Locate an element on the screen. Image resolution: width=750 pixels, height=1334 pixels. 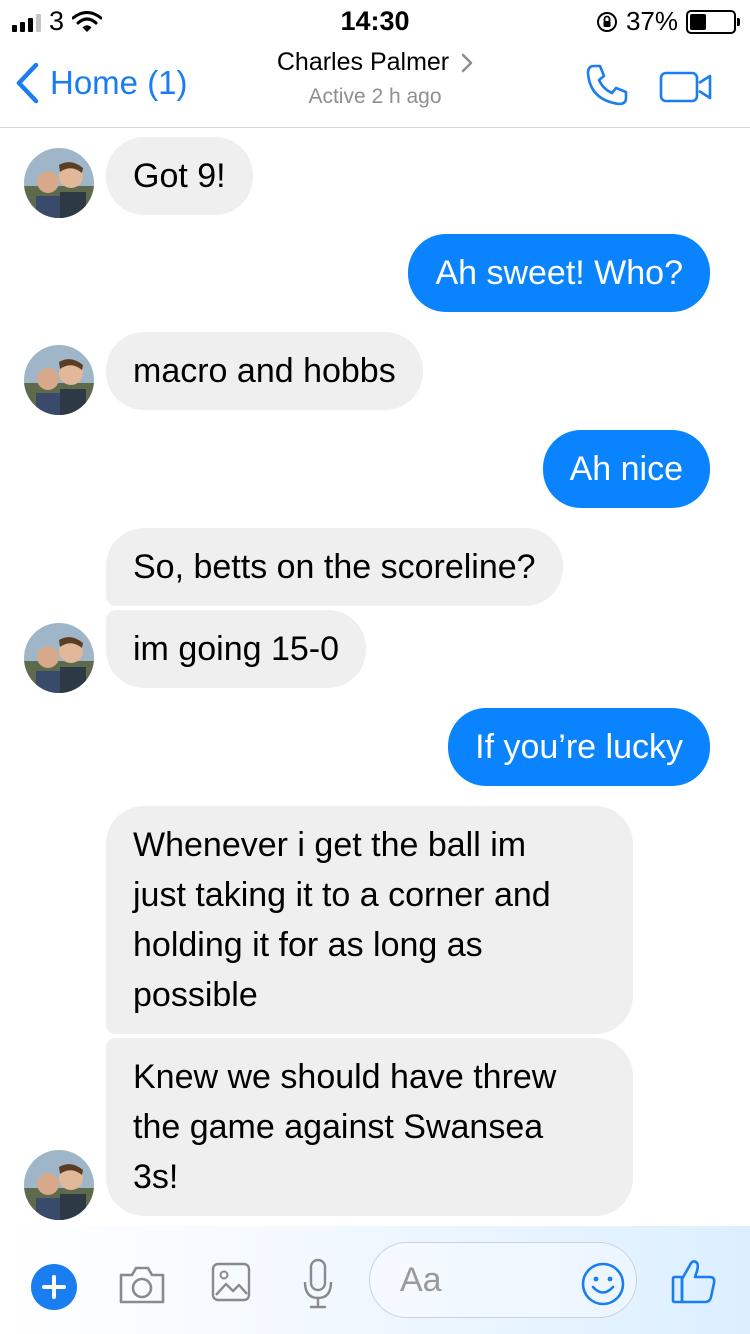
incoming-message: Got 9! is located at coordinates (179, 176).